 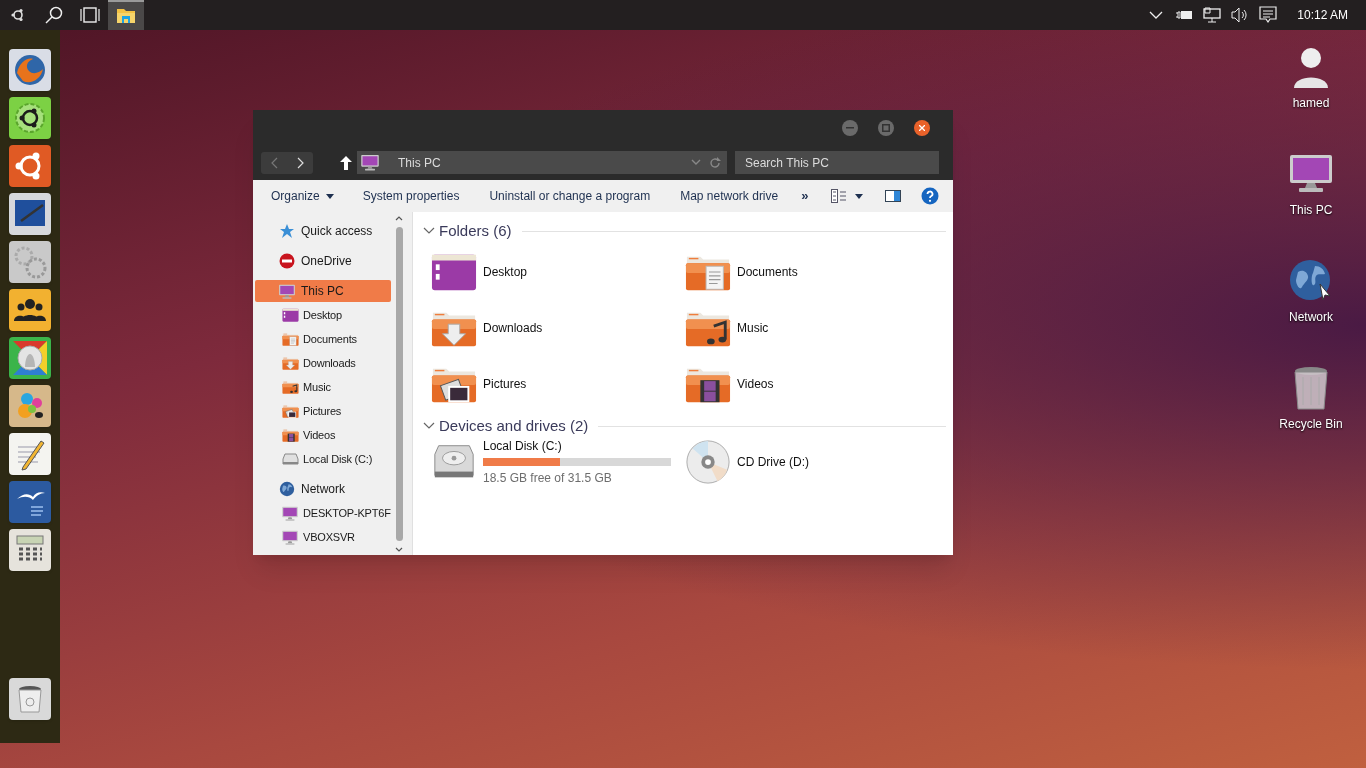 I want to click on notification-icon, so click(x=1268, y=15).